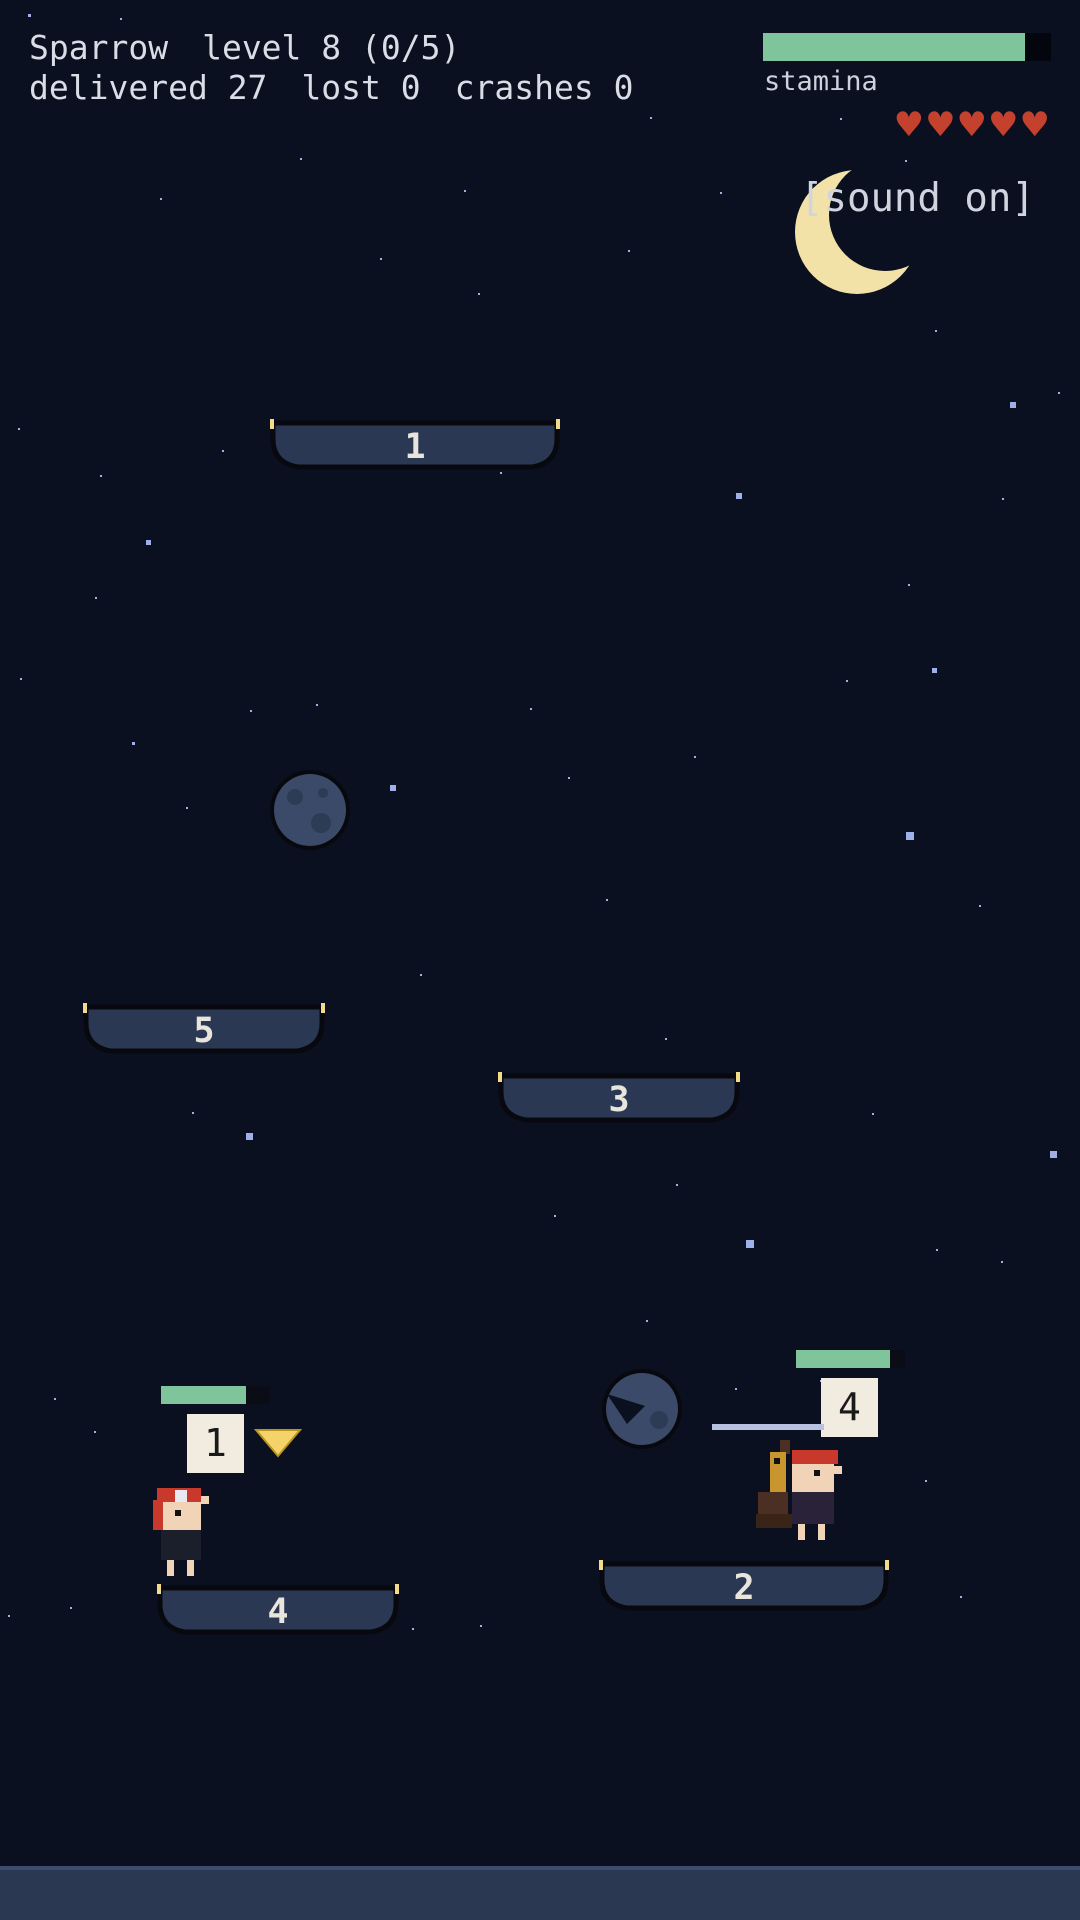 This screenshot has height=1920, width=1080. Describe the element at coordinates (540, 1893) in the screenshot. I see `ground-floor` at that location.